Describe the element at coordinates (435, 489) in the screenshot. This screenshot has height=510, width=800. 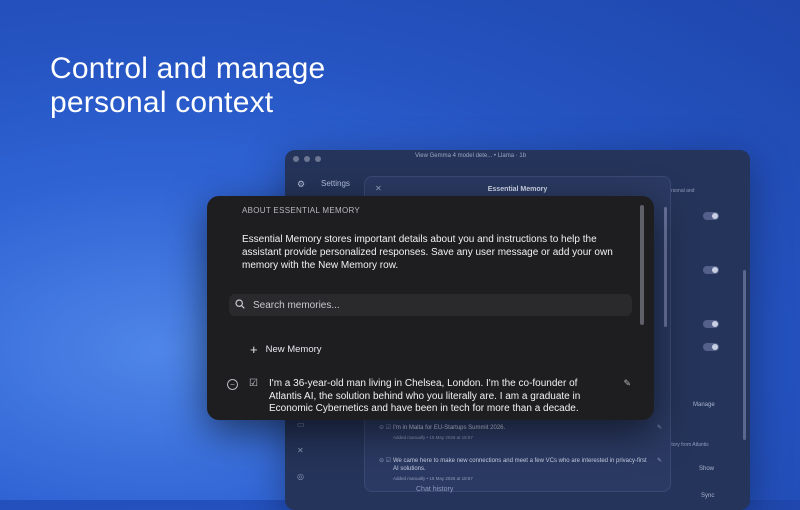
I see `chat-history-label: Chat history` at that location.